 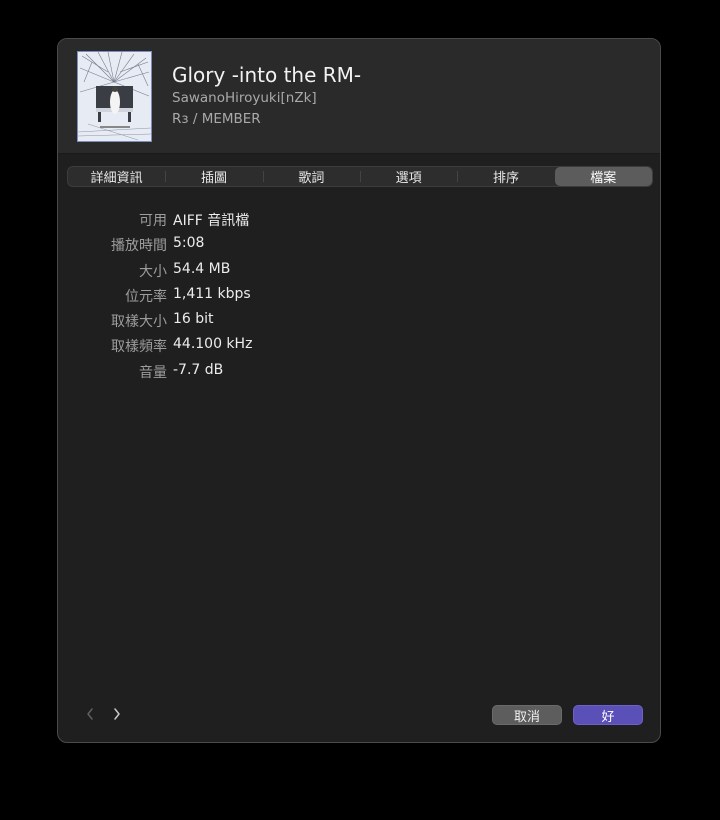 What do you see at coordinates (213, 344) in the screenshot?
I see `info-value: 44.100 kHz` at bounding box center [213, 344].